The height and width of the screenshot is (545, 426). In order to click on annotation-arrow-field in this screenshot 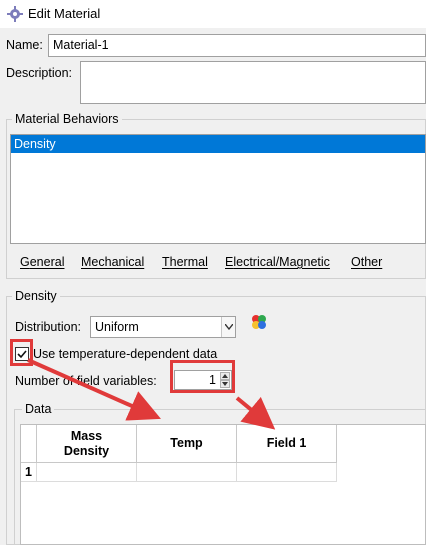, I will do `click(255, 413)`.